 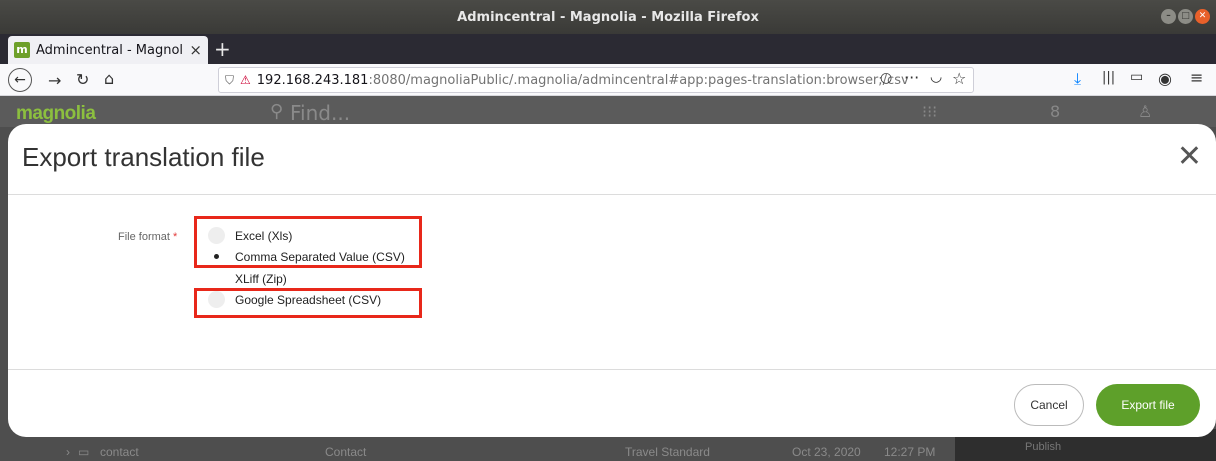 I want to click on row-expand-icon: ›, so click(x=68, y=452).